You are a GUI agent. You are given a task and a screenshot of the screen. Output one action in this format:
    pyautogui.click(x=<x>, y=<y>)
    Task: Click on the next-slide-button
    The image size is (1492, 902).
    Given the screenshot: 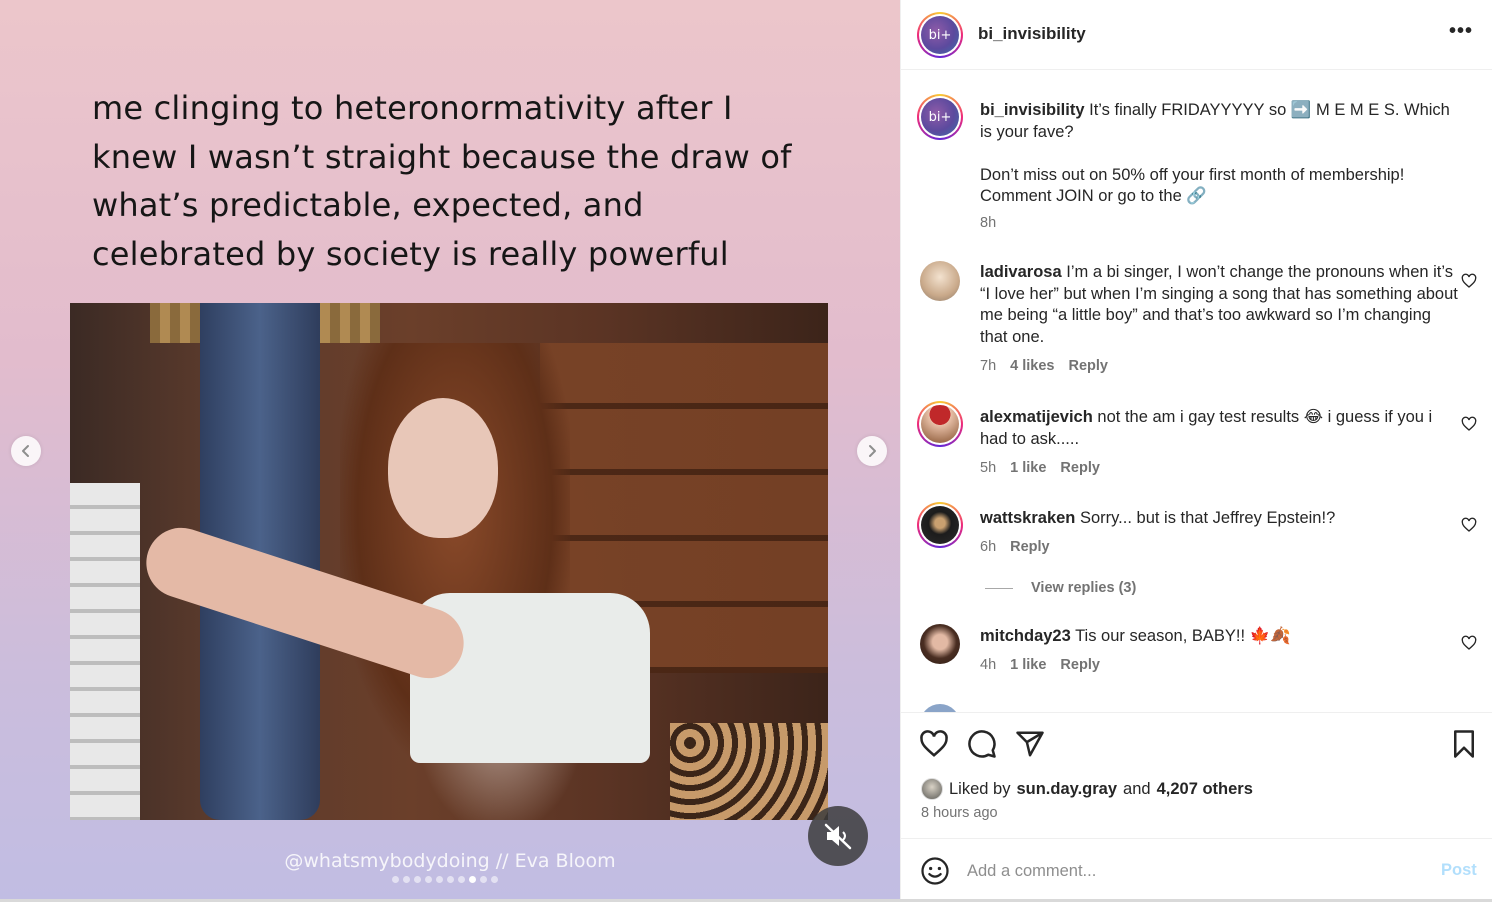 What is the action you would take?
    pyautogui.click(x=872, y=451)
    